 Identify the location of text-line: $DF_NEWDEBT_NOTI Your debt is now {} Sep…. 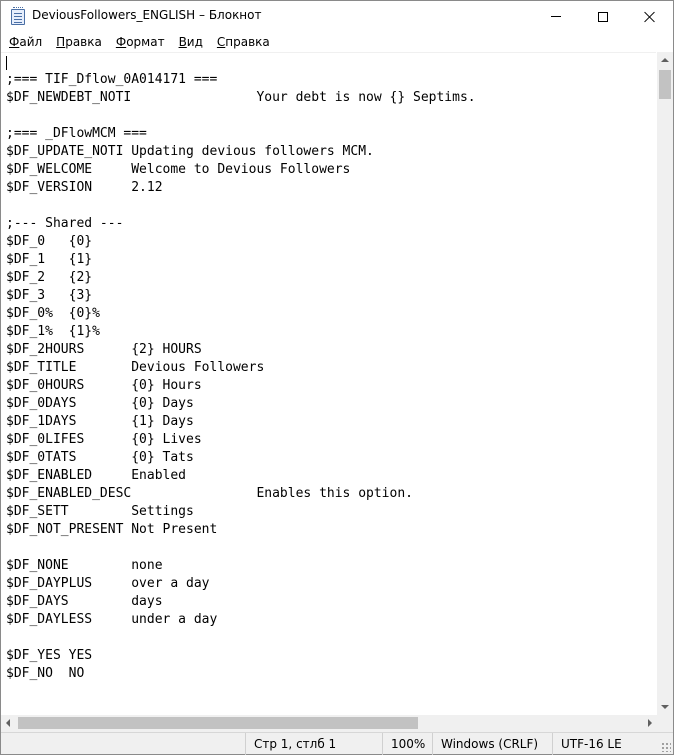
(241, 97).